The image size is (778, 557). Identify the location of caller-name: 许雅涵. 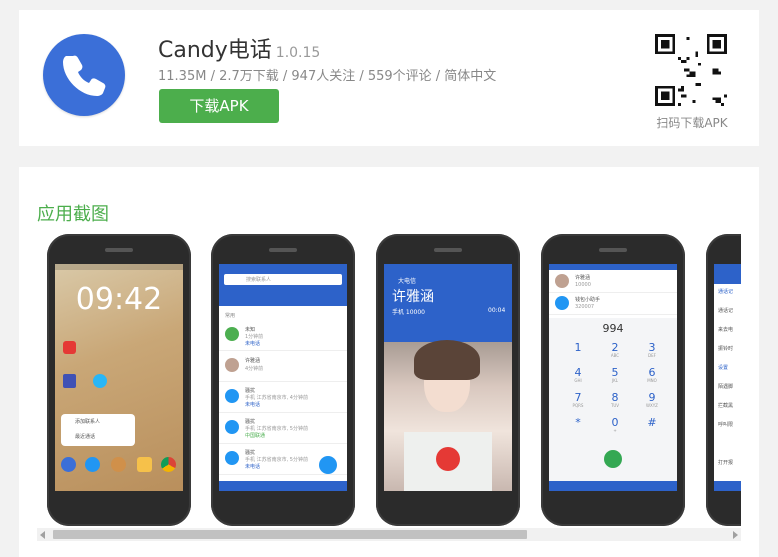
(413, 297).